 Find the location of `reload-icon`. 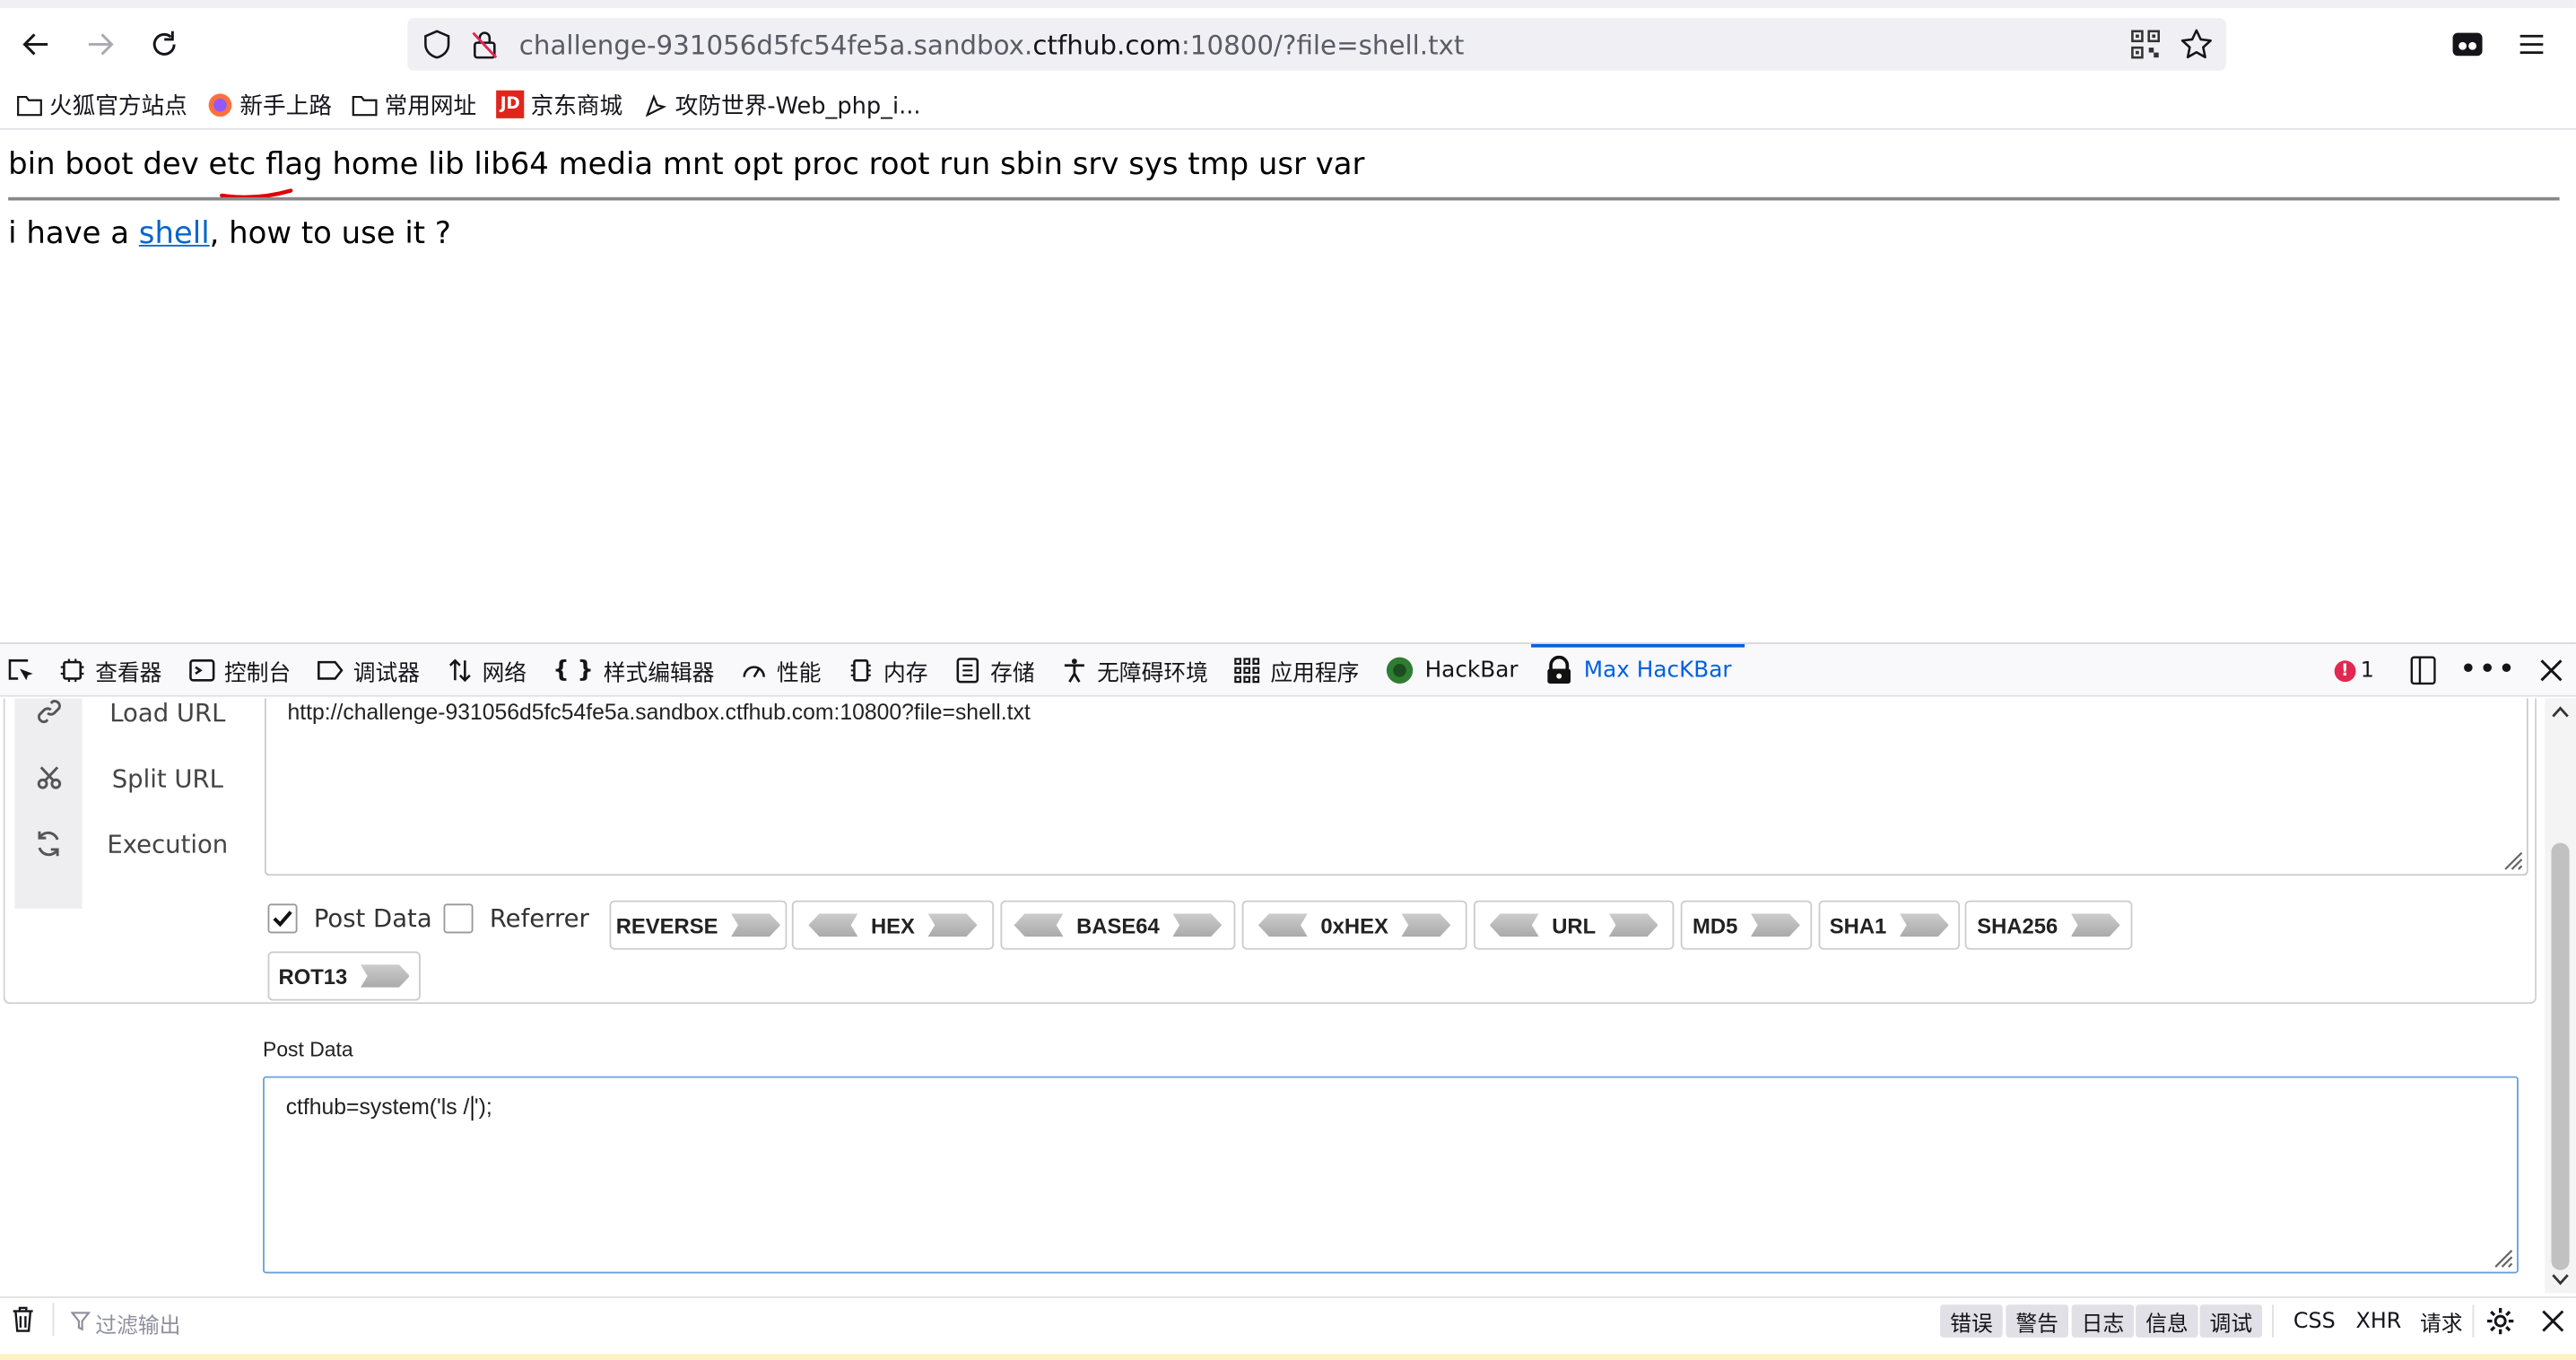

reload-icon is located at coordinates (164, 45).